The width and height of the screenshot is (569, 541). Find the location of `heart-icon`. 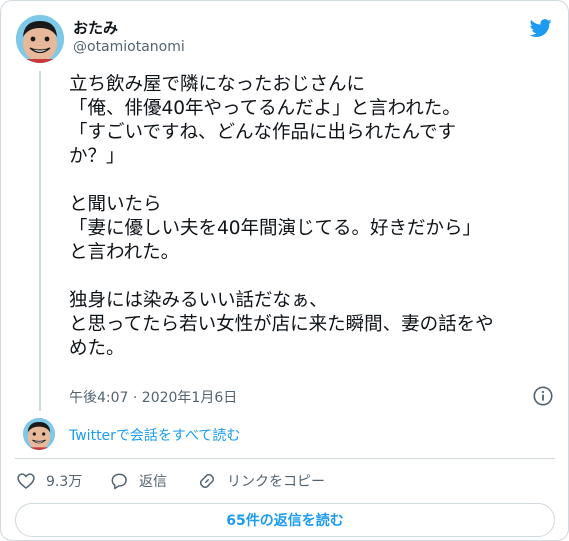

heart-icon is located at coordinates (26, 481).